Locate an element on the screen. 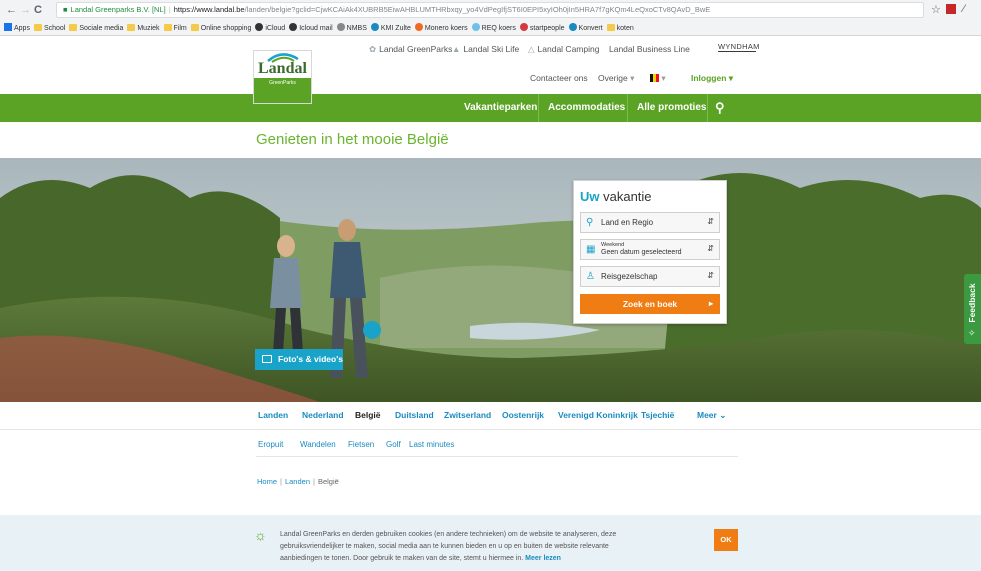 Image resolution: width=981 pixels, height=571 pixels. bookmark-item: Konvert is located at coordinates (585, 28).